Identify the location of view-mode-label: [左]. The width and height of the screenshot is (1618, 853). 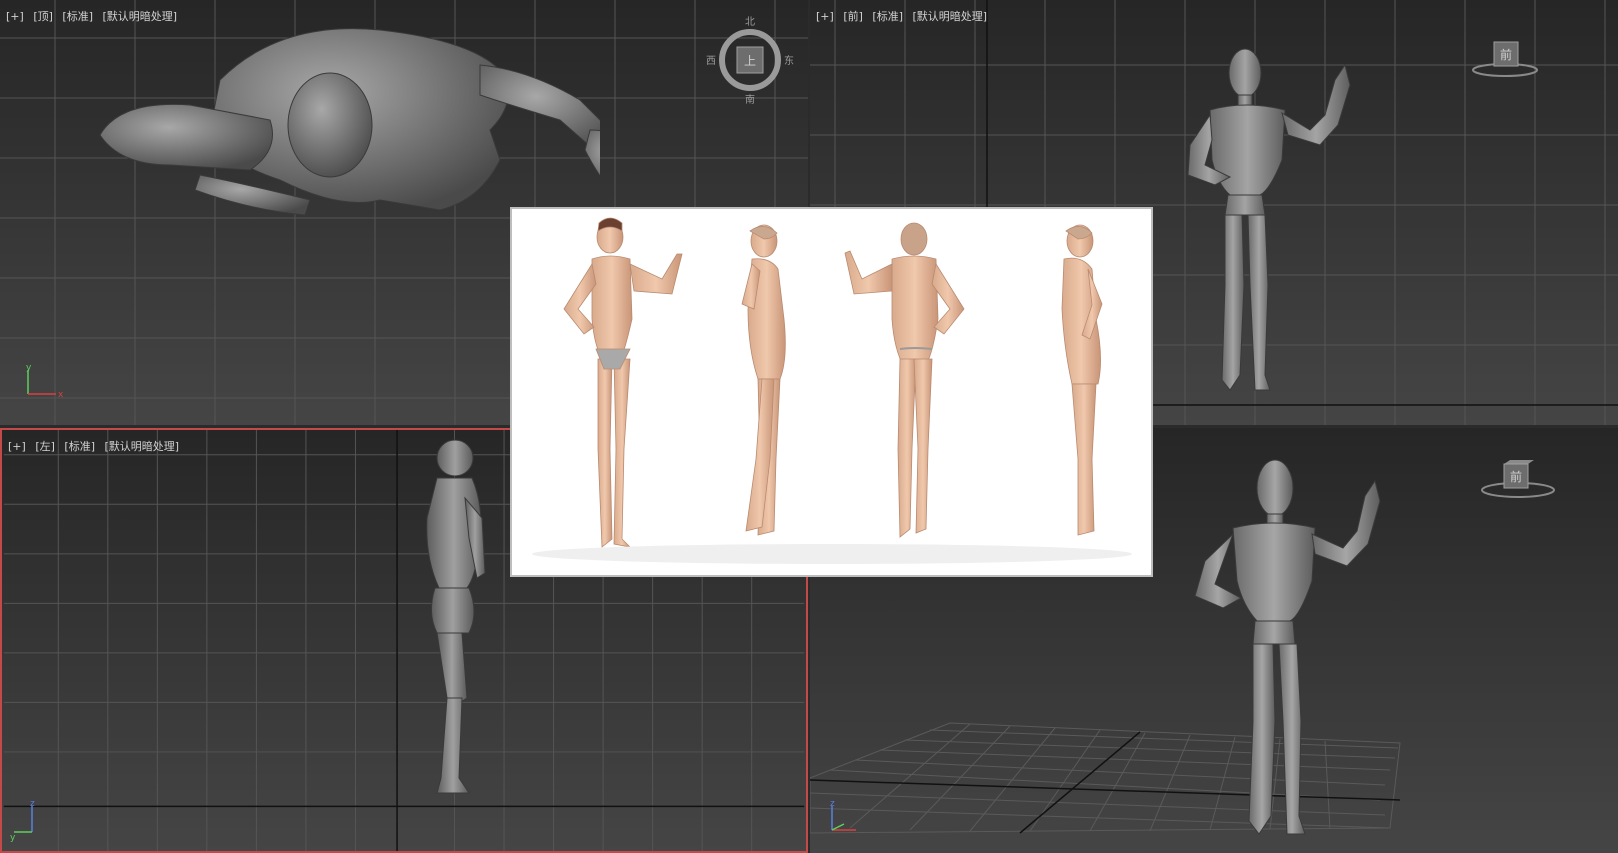
(45, 446).